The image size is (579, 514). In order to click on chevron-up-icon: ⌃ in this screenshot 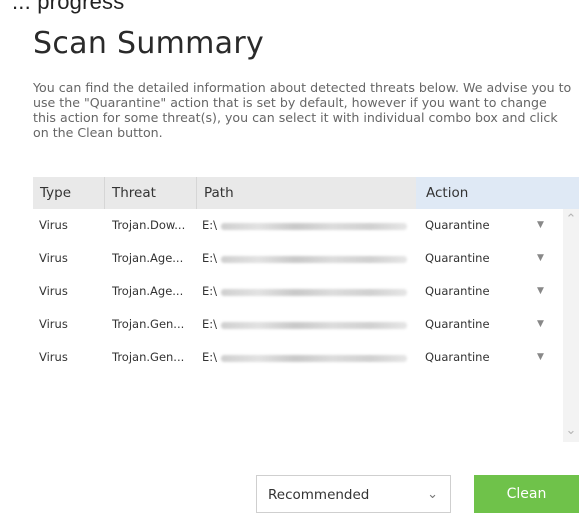, I will do `click(571, 220)`.